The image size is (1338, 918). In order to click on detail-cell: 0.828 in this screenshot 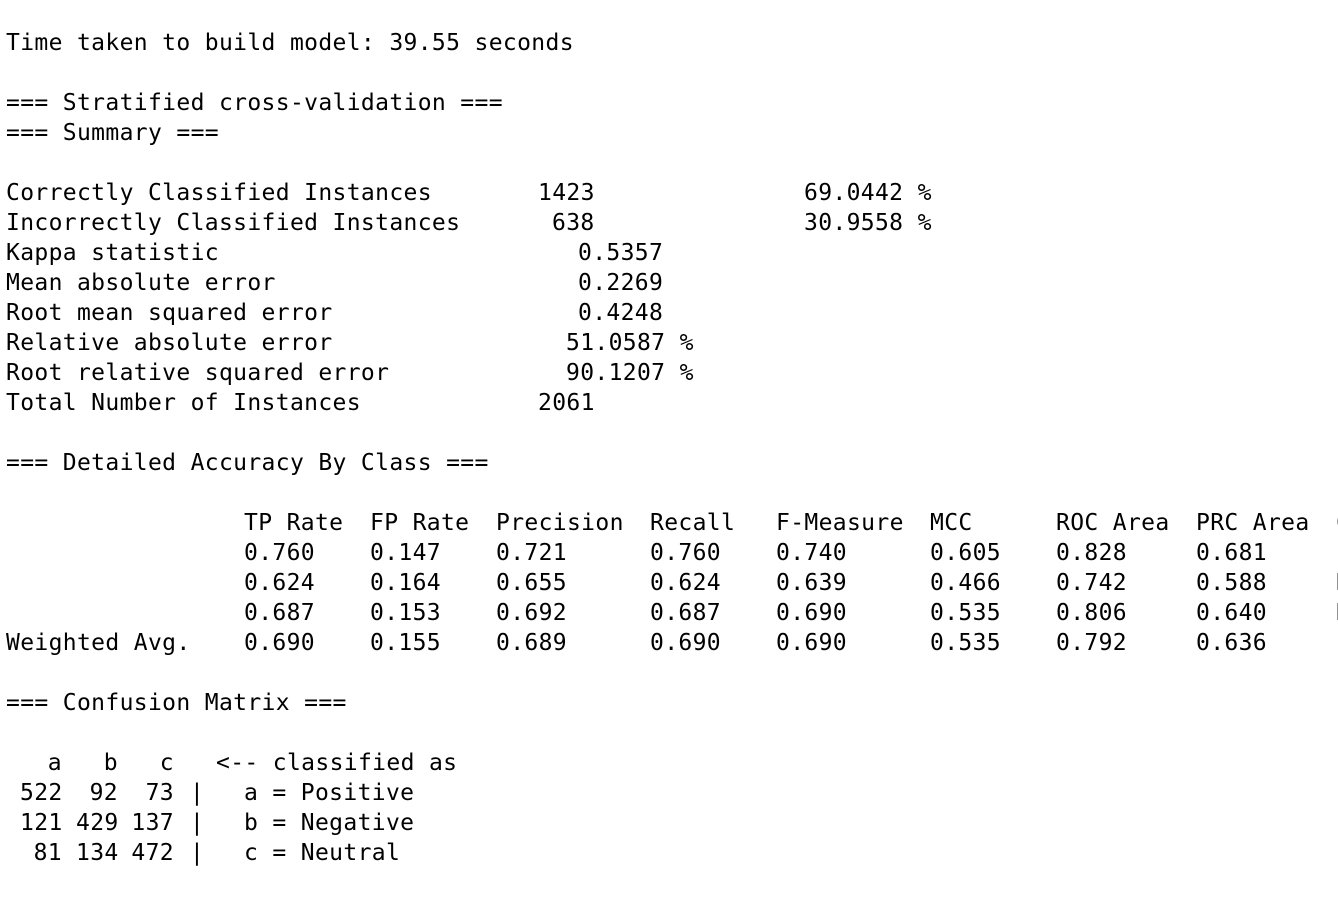, I will do `click(1091, 553)`.